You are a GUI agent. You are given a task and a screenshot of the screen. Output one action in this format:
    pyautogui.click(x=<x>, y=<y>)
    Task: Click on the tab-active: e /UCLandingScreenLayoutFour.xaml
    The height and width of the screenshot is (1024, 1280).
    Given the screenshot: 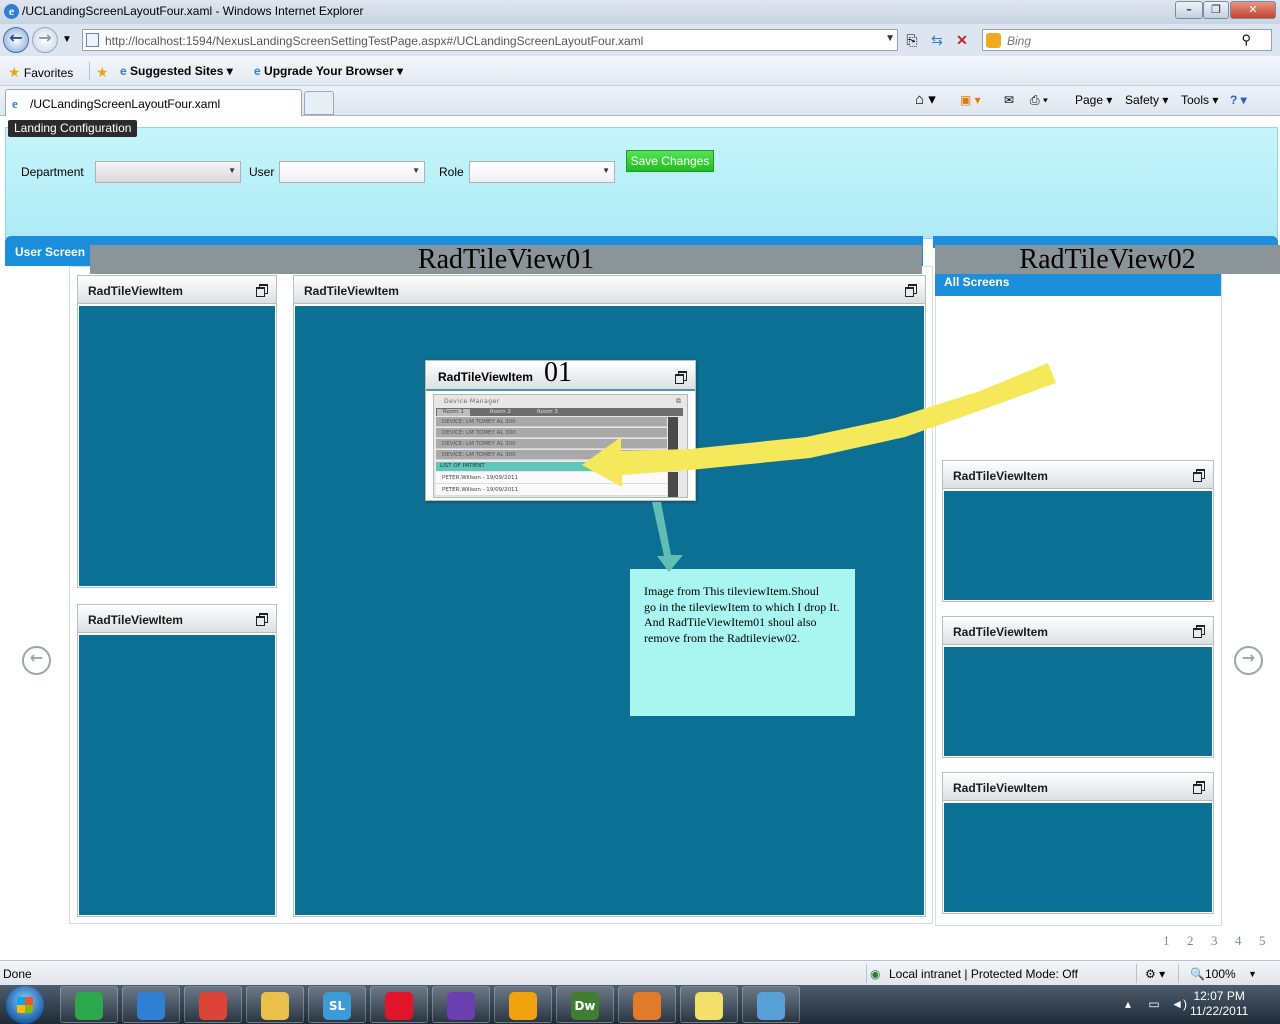 What is the action you would take?
    pyautogui.click(x=153, y=102)
    